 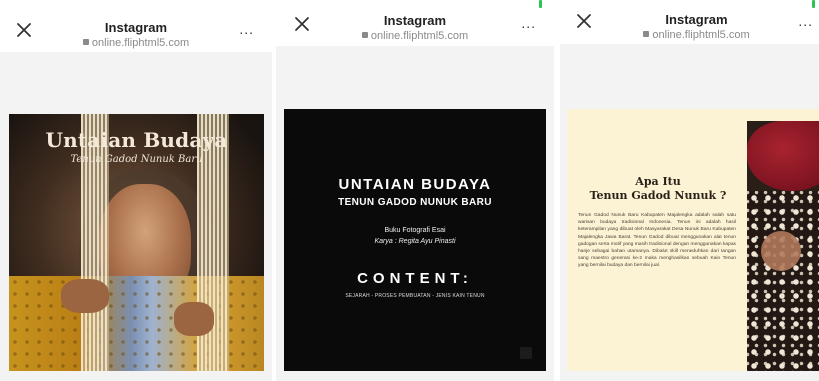 I want to click on content-heading: CONTENT:, so click(x=415, y=278).